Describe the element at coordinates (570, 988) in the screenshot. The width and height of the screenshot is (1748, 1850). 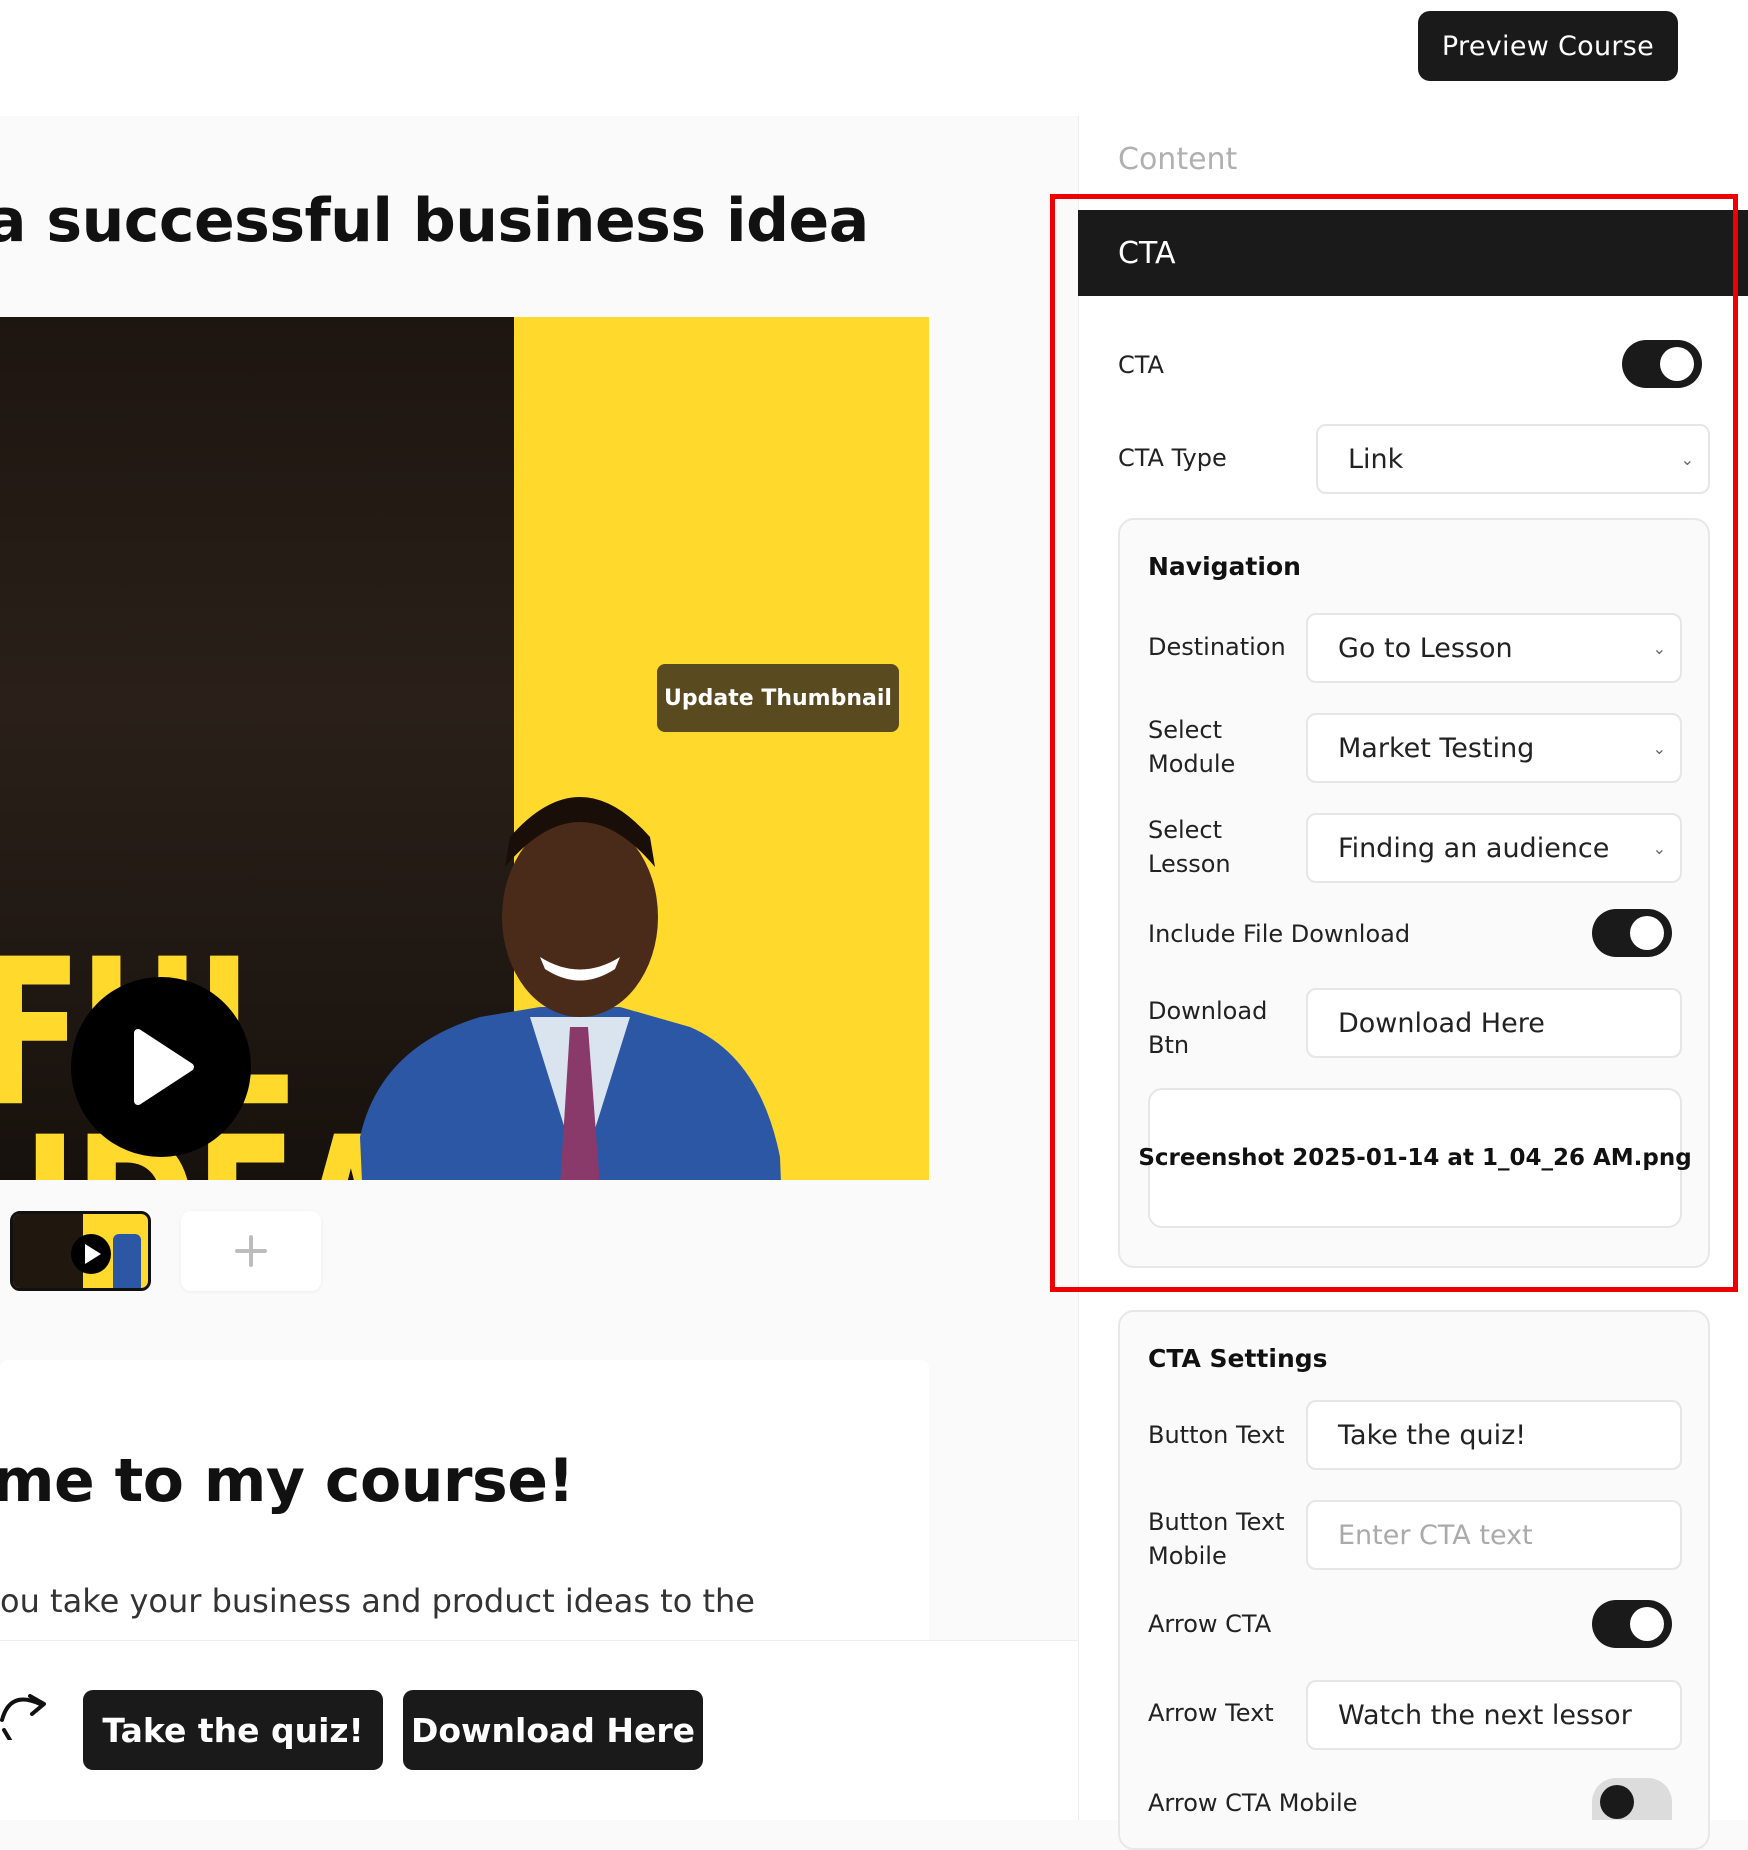
I see `presenter-image` at that location.